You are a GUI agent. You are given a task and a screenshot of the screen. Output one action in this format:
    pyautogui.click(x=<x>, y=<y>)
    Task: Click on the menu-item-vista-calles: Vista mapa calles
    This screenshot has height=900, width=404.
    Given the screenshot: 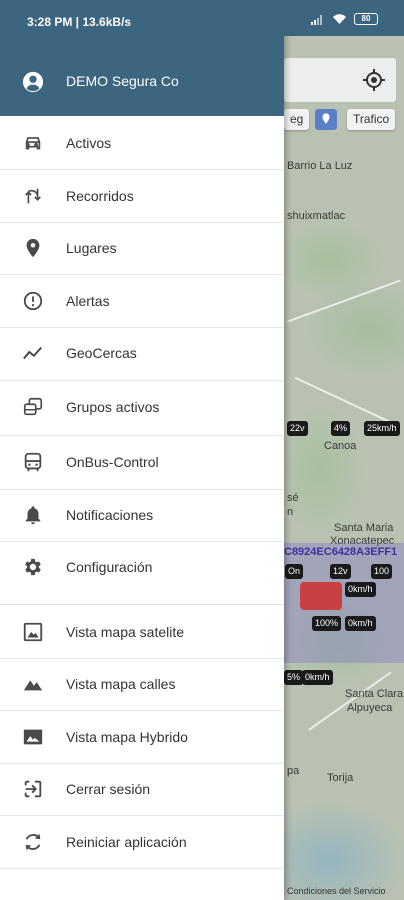 What is the action you would take?
    pyautogui.click(x=142, y=684)
    